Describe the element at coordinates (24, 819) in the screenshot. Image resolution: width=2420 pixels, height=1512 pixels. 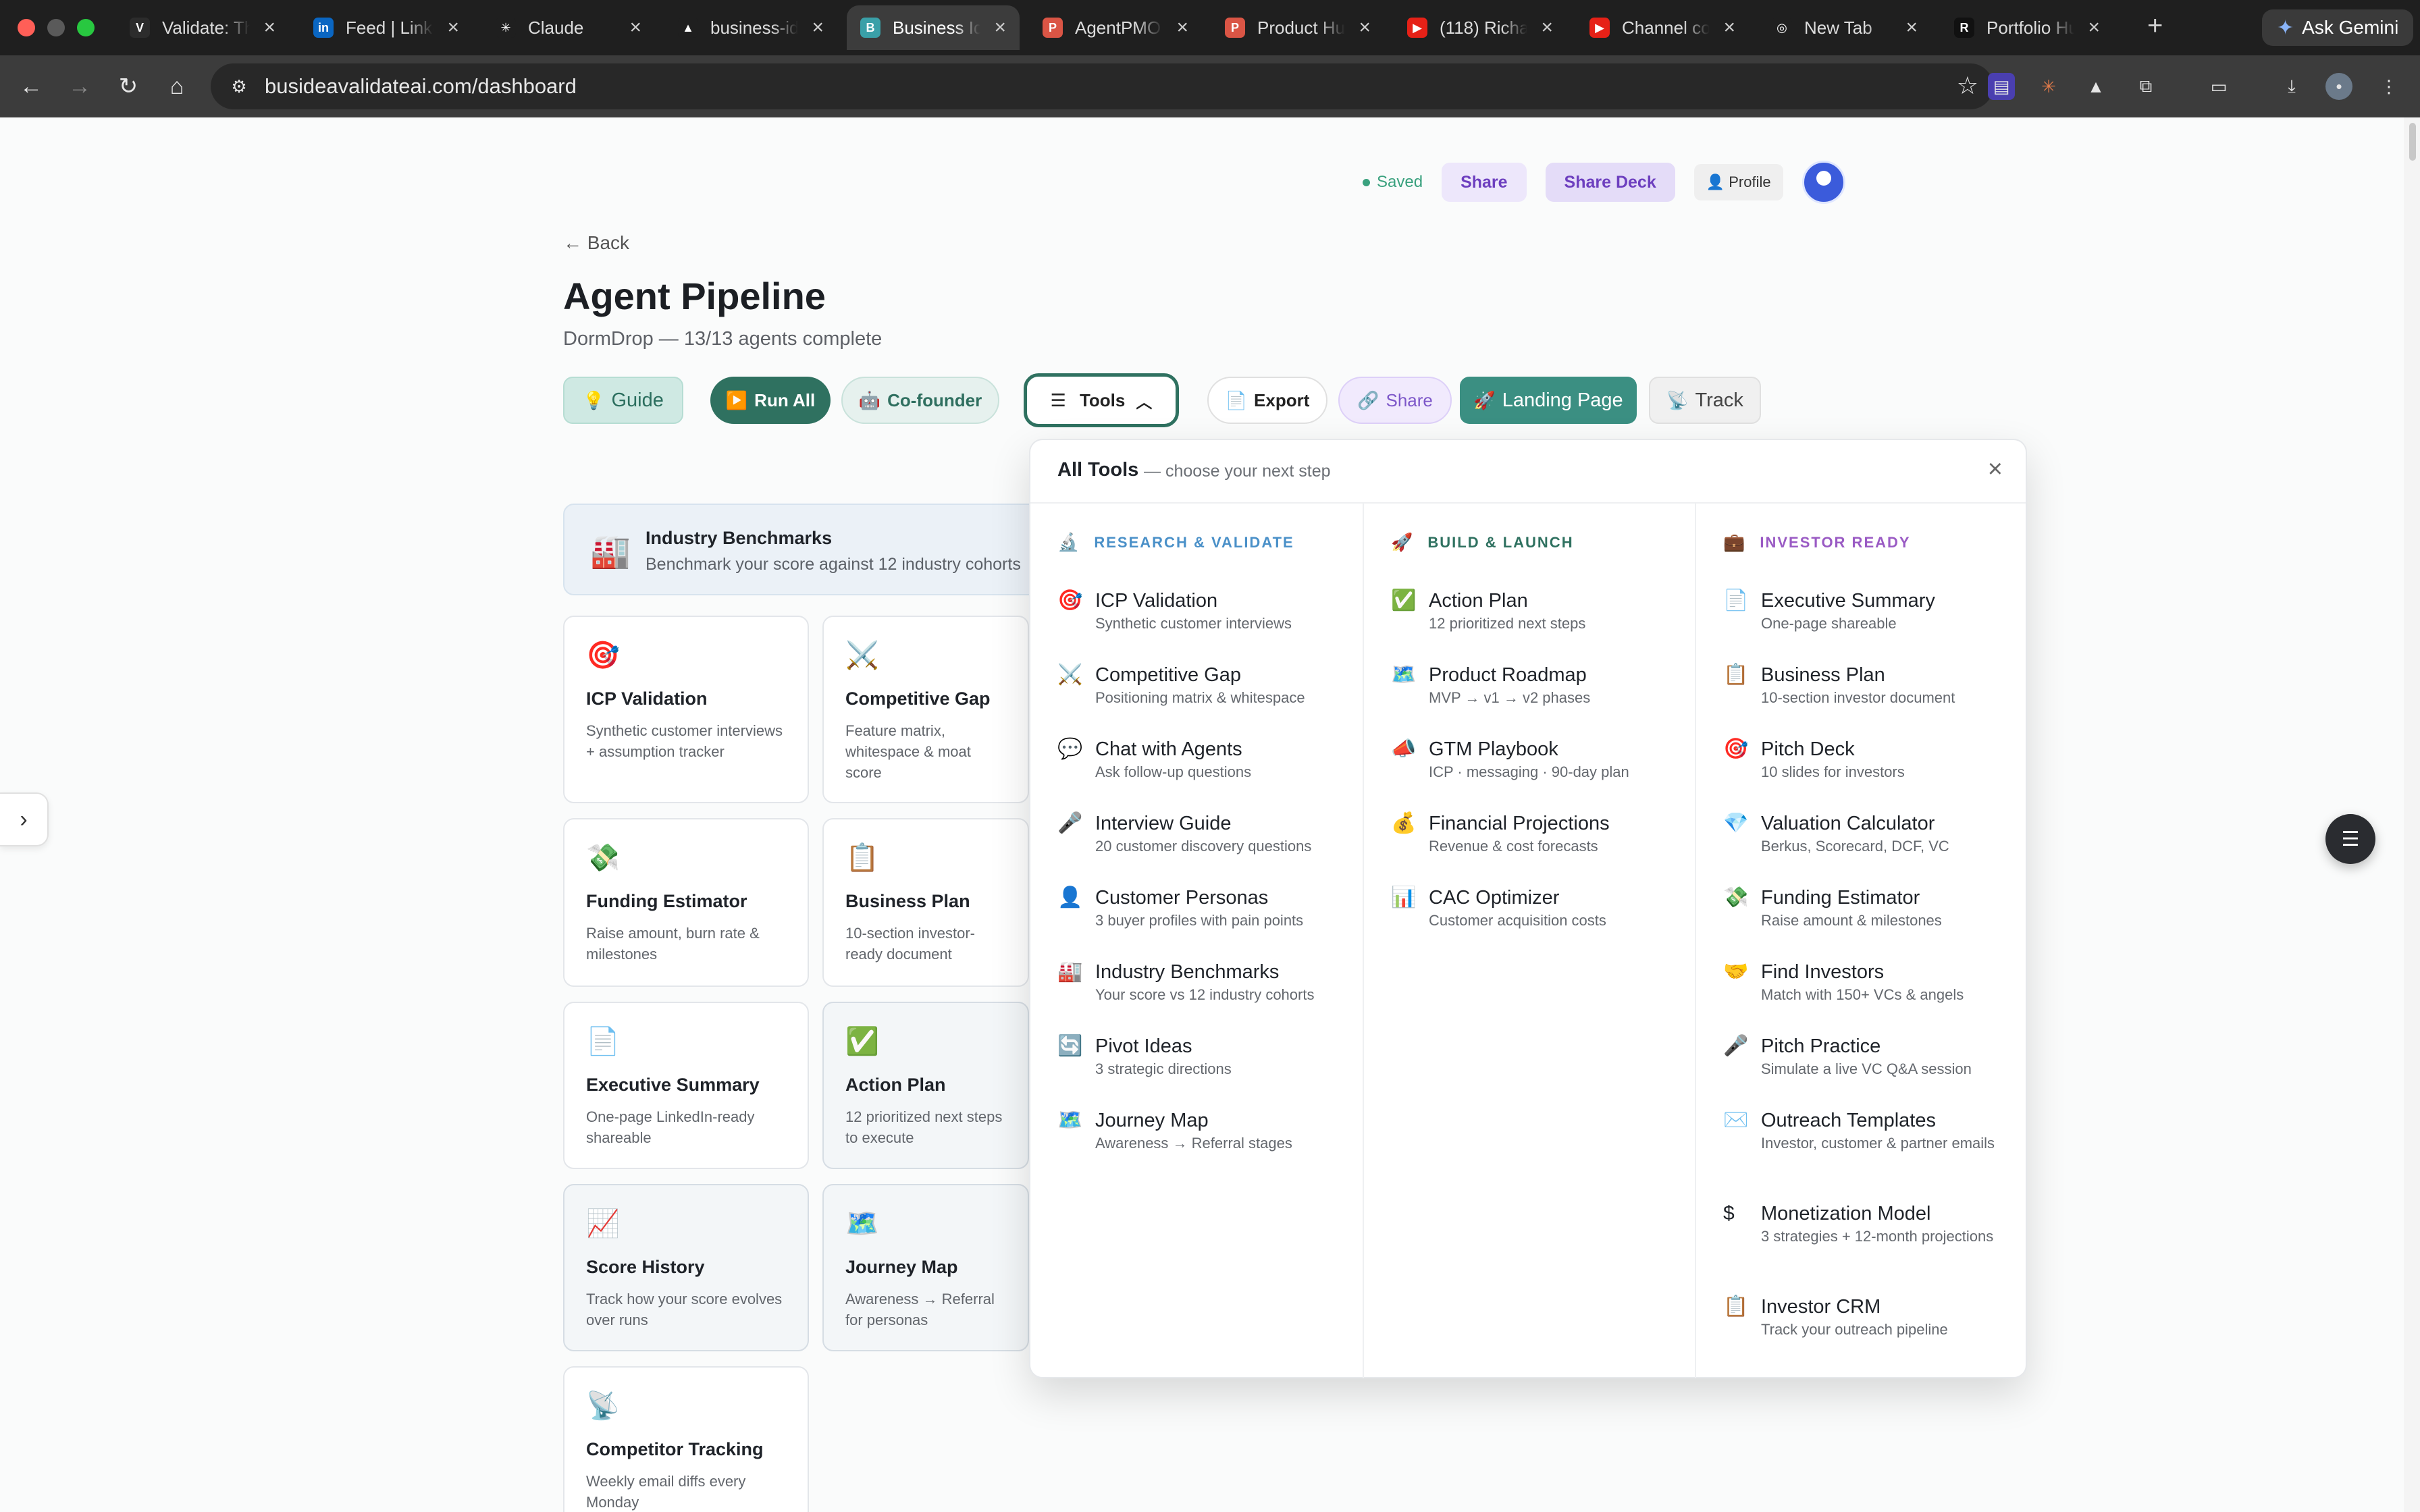
I see `sidebar-expand-button: ›` at that location.